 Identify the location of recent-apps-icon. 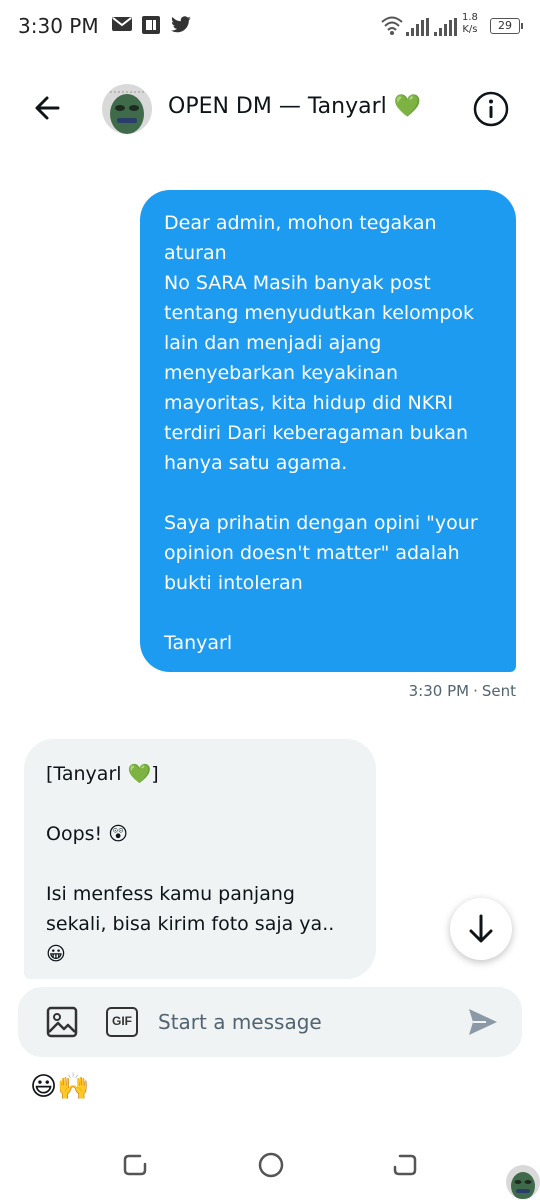
(135, 1165).